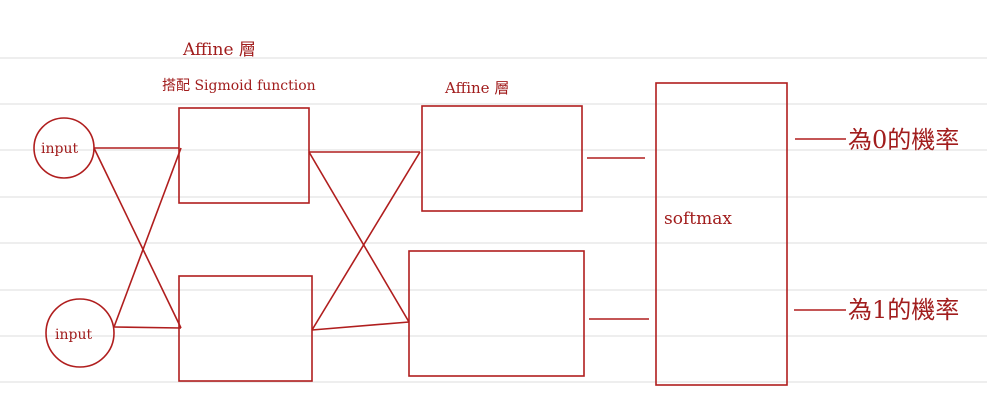  What do you see at coordinates (903, 310) in the screenshot?
I see `output-1-label: 為1的機率` at bounding box center [903, 310].